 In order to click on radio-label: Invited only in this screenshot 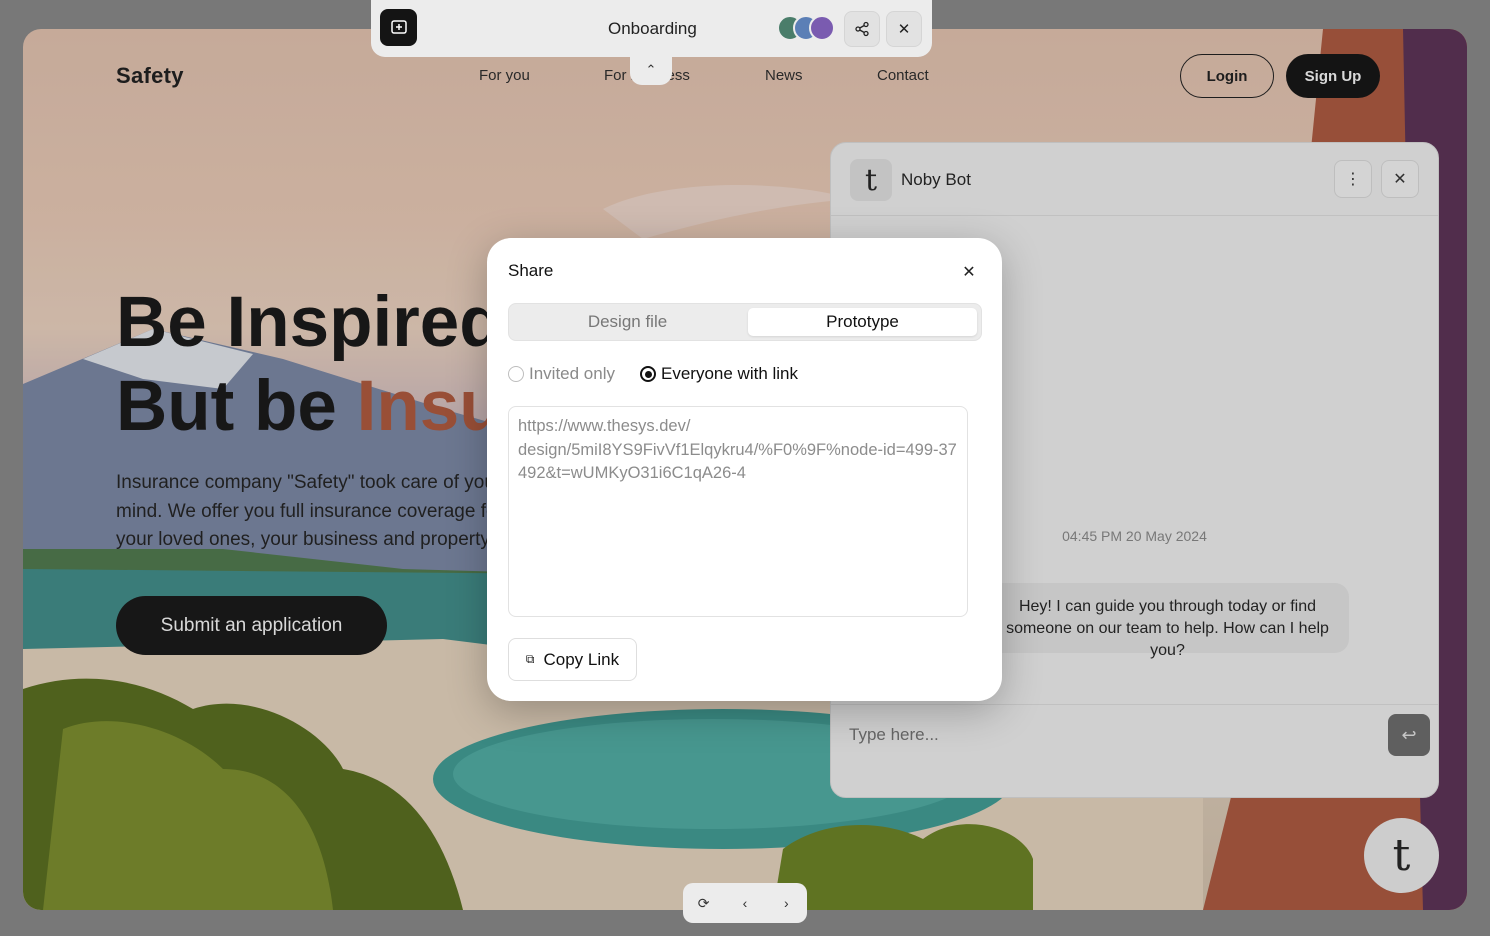, I will do `click(572, 373)`.